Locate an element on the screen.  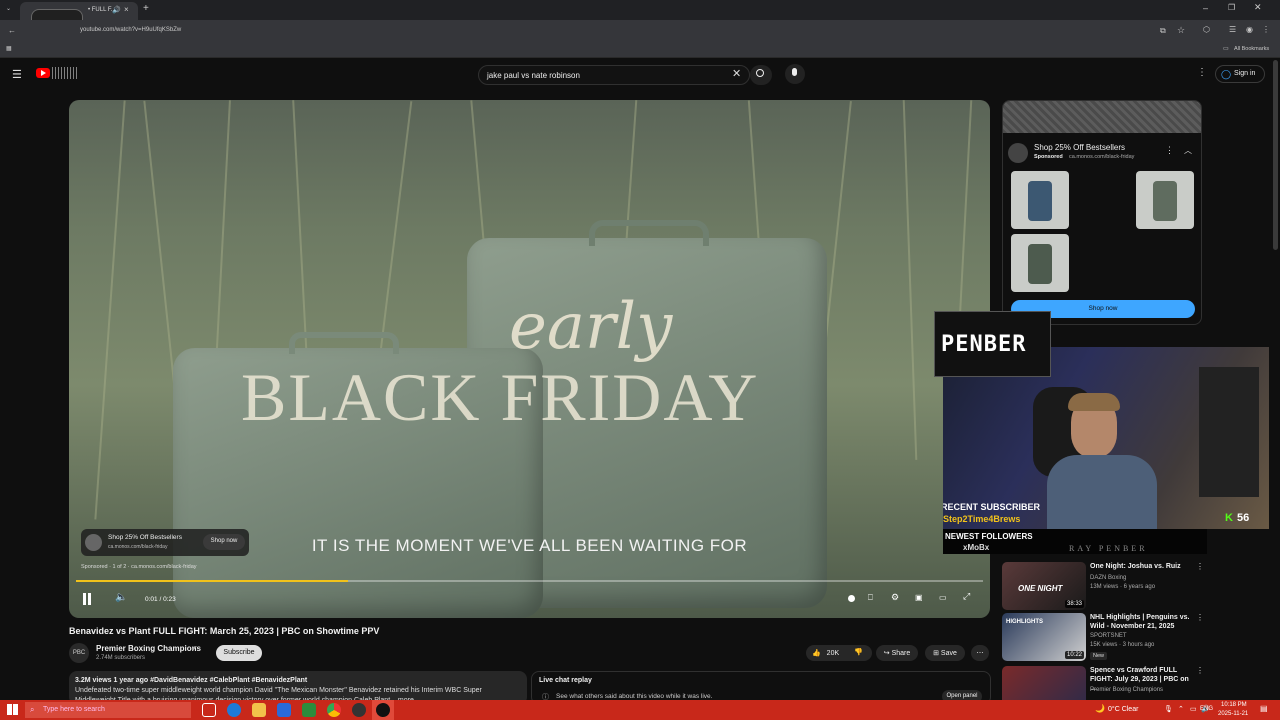
mic-tray-icon: 🎙 is located at coordinates (1168, 709).